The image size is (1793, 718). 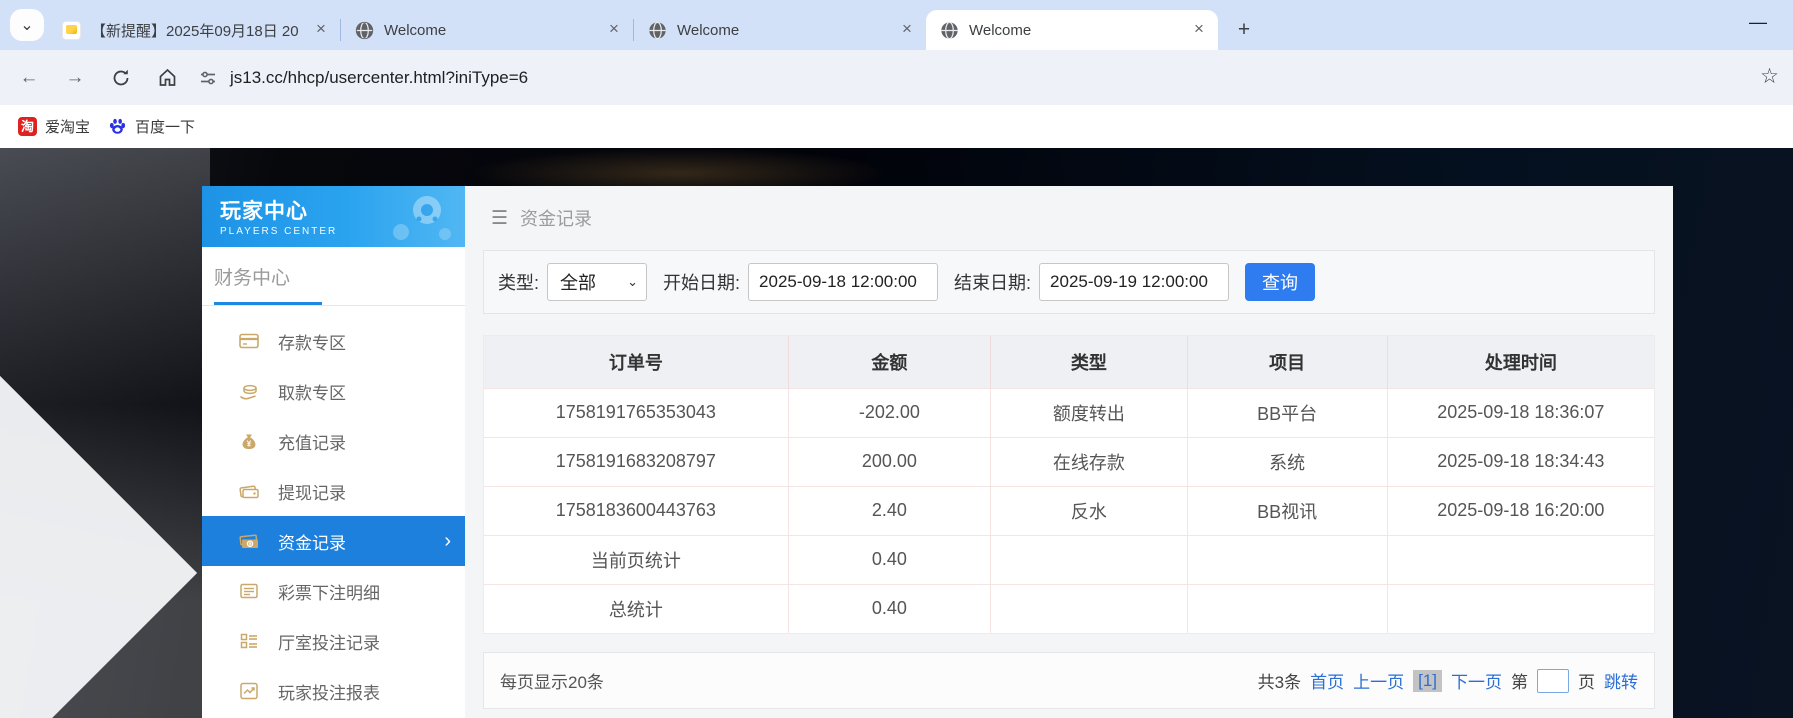 What do you see at coordinates (333, 541) in the screenshot?
I see `sidebar-item-fund-records: ¥ 资金记录 ›` at bounding box center [333, 541].